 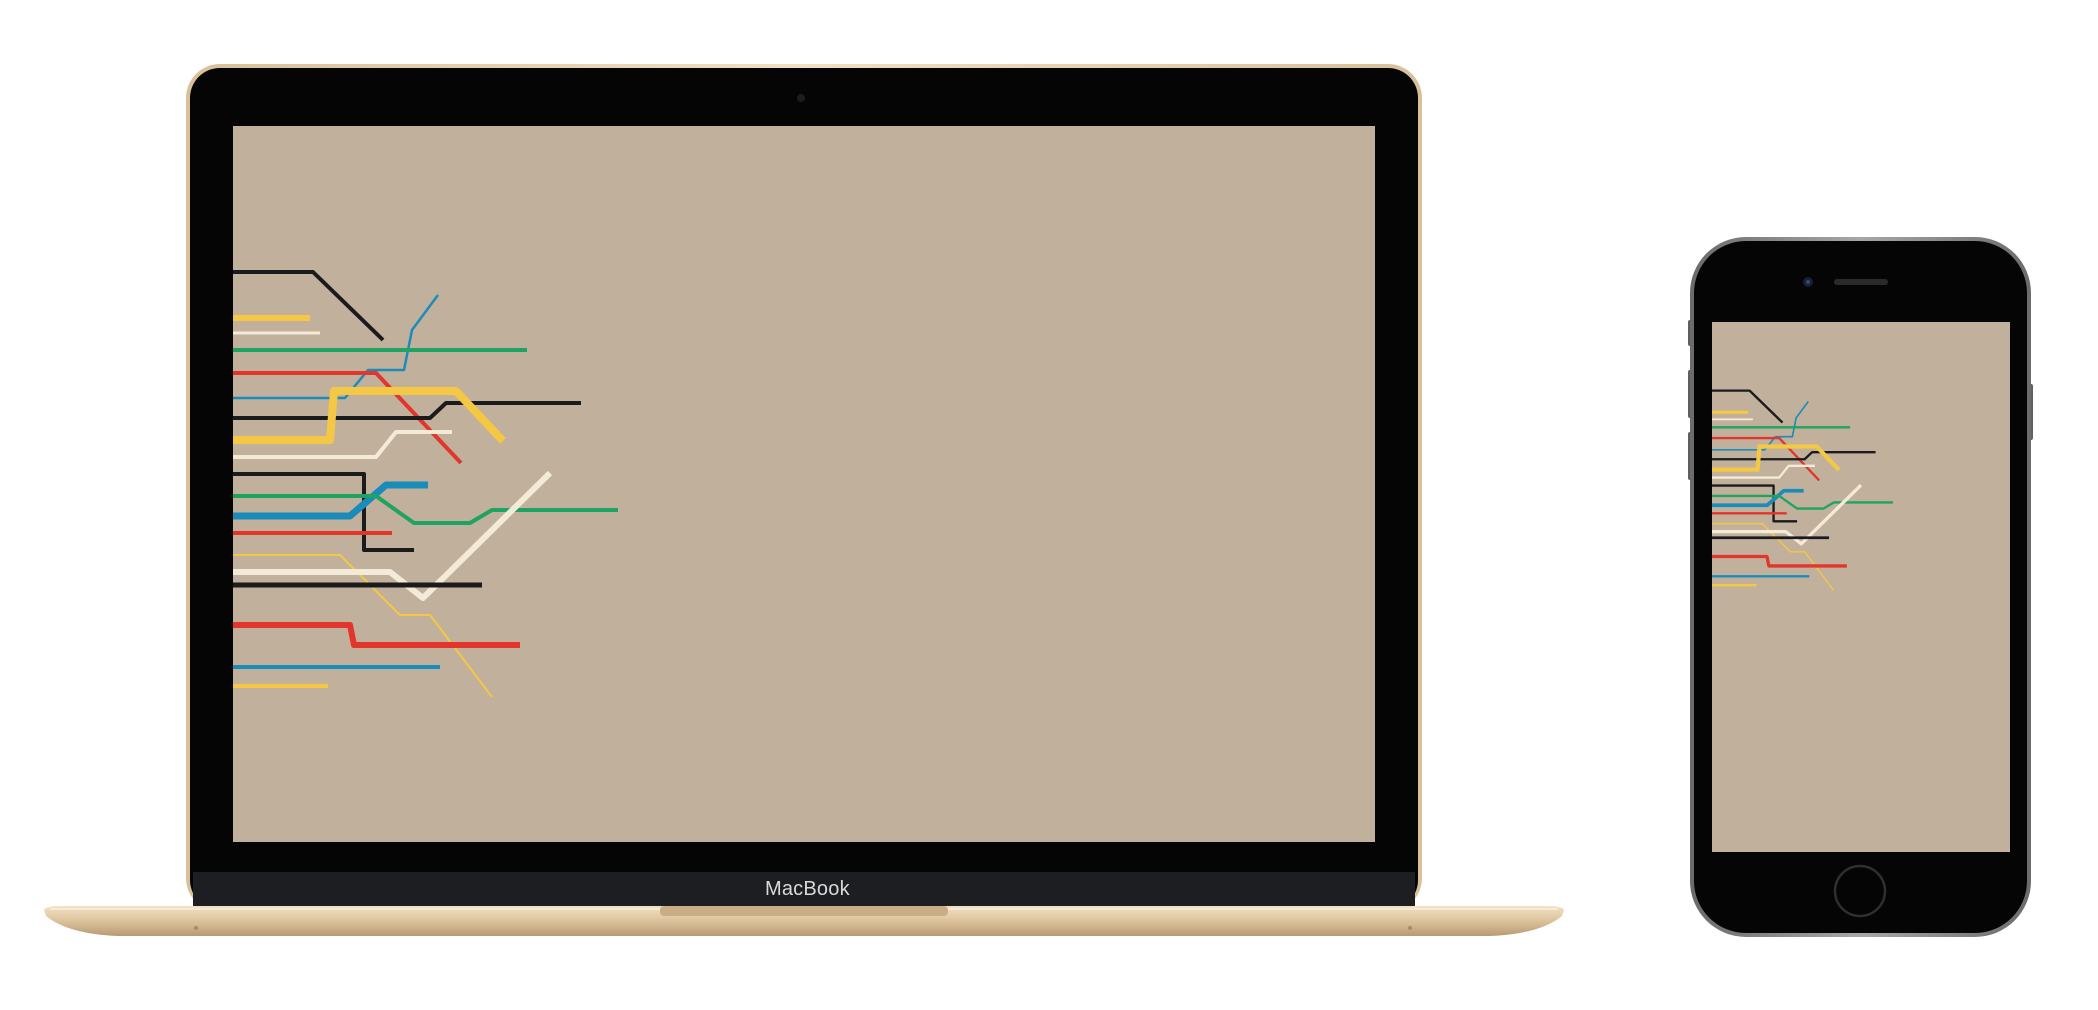 What do you see at coordinates (1861, 282) in the screenshot?
I see `iphone-earpiece-speaker` at bounding box center [1861, 282].